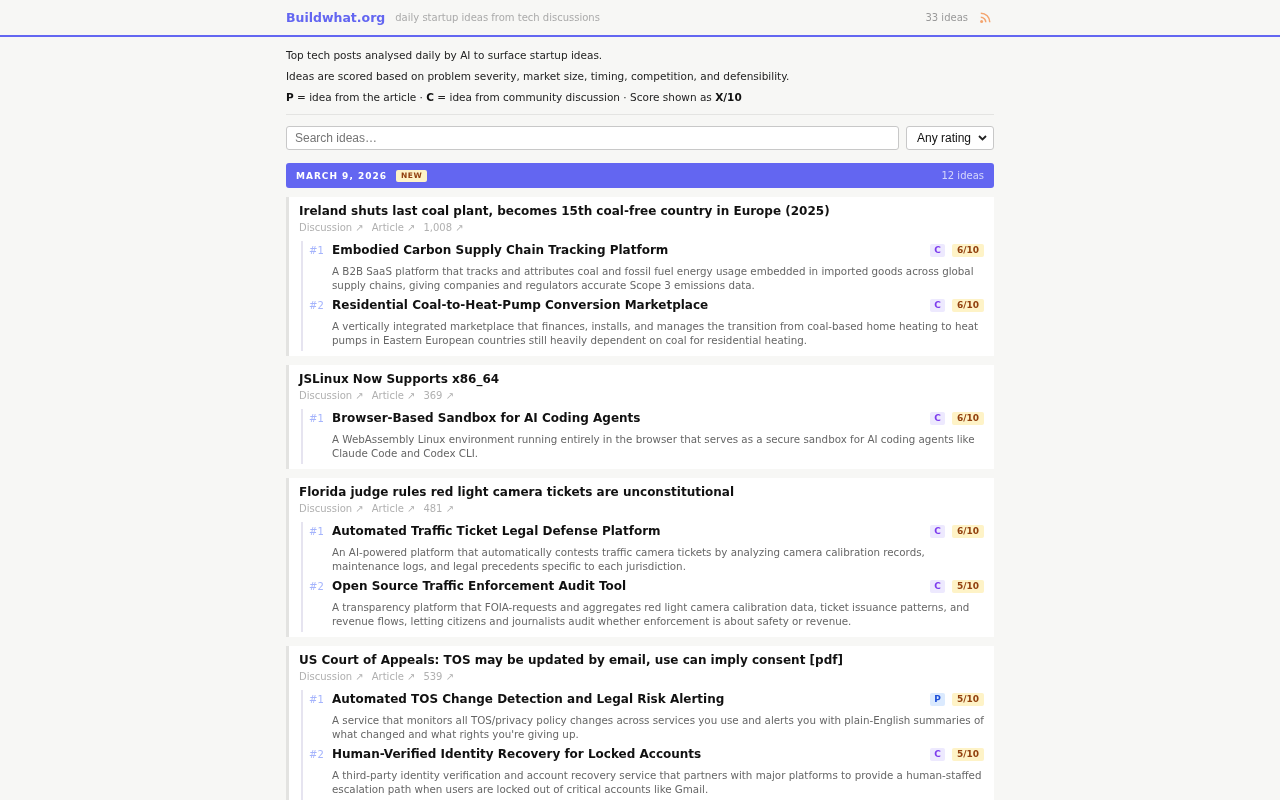 Image resolution: width=1280 pixels, height=800 pixels. What do you see at coordinates (400, 379) in the screenshot?
I see `post-title: JSLinux Now Supports x86_64` at bounding box center [400, 379].